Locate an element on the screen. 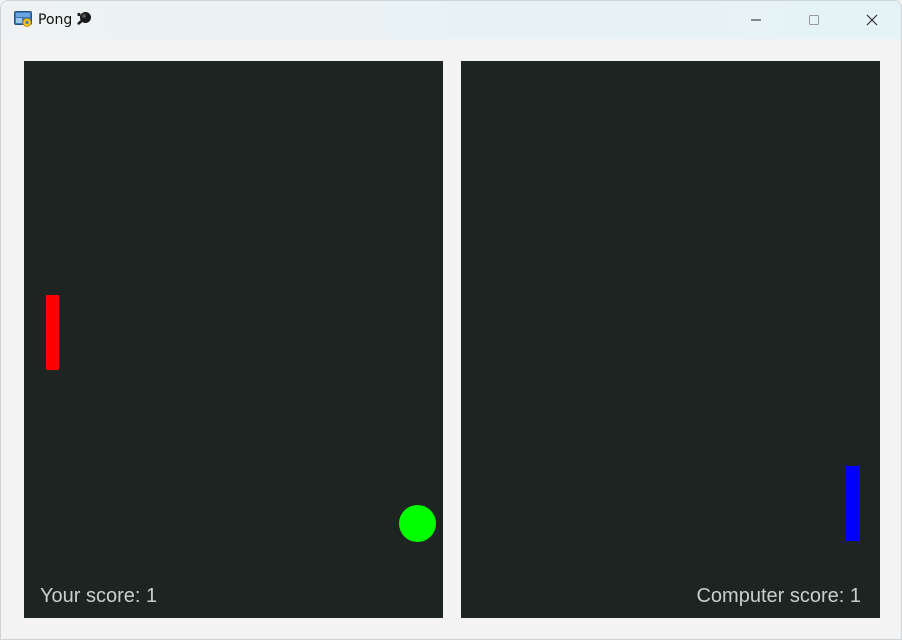  close-button is located at coordinates (872, 20).